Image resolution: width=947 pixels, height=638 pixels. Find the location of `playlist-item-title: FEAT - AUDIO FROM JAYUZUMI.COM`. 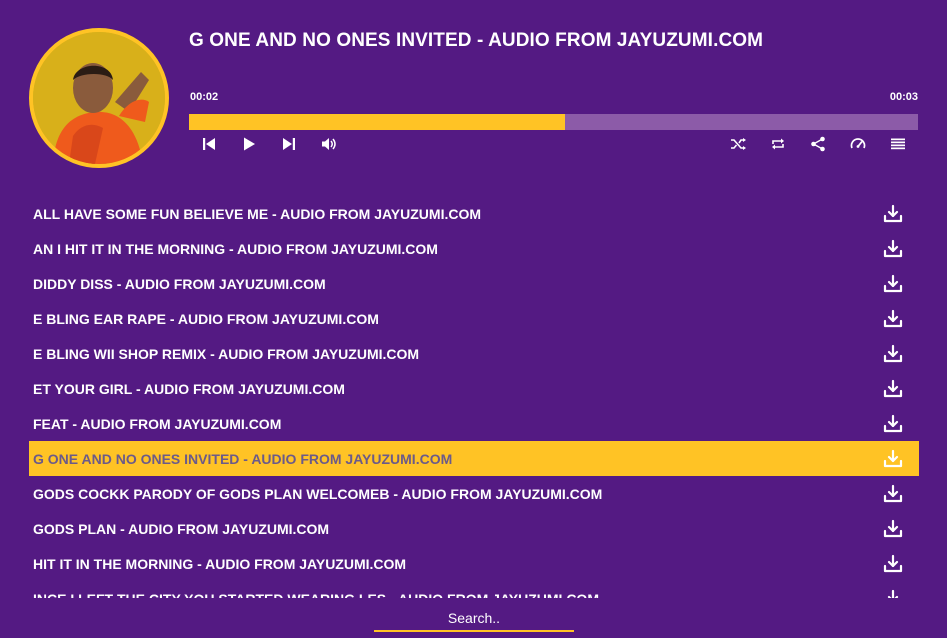

playlist-item-title: FEAT - AUDIO FROM JAYUZUMI.COM is located at coordinates (157, 423).